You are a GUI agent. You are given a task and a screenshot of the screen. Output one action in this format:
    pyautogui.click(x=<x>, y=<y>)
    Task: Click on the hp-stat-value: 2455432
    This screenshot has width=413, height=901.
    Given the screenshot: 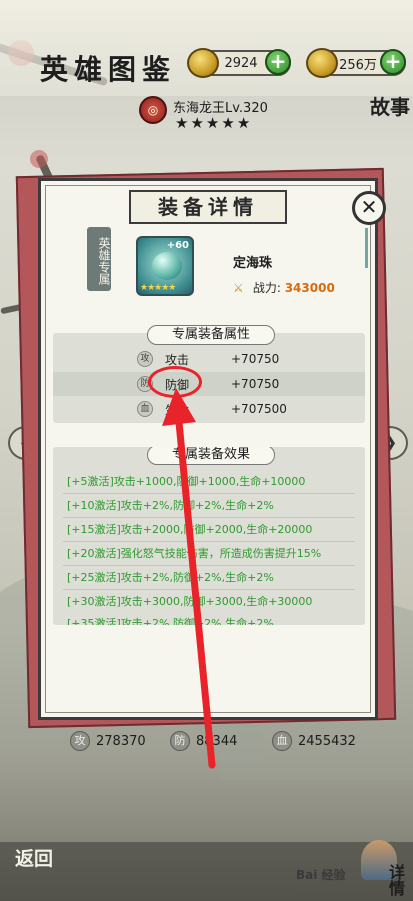 What is the action you would take?
    pyautogui.click(x=327, y=741)
    